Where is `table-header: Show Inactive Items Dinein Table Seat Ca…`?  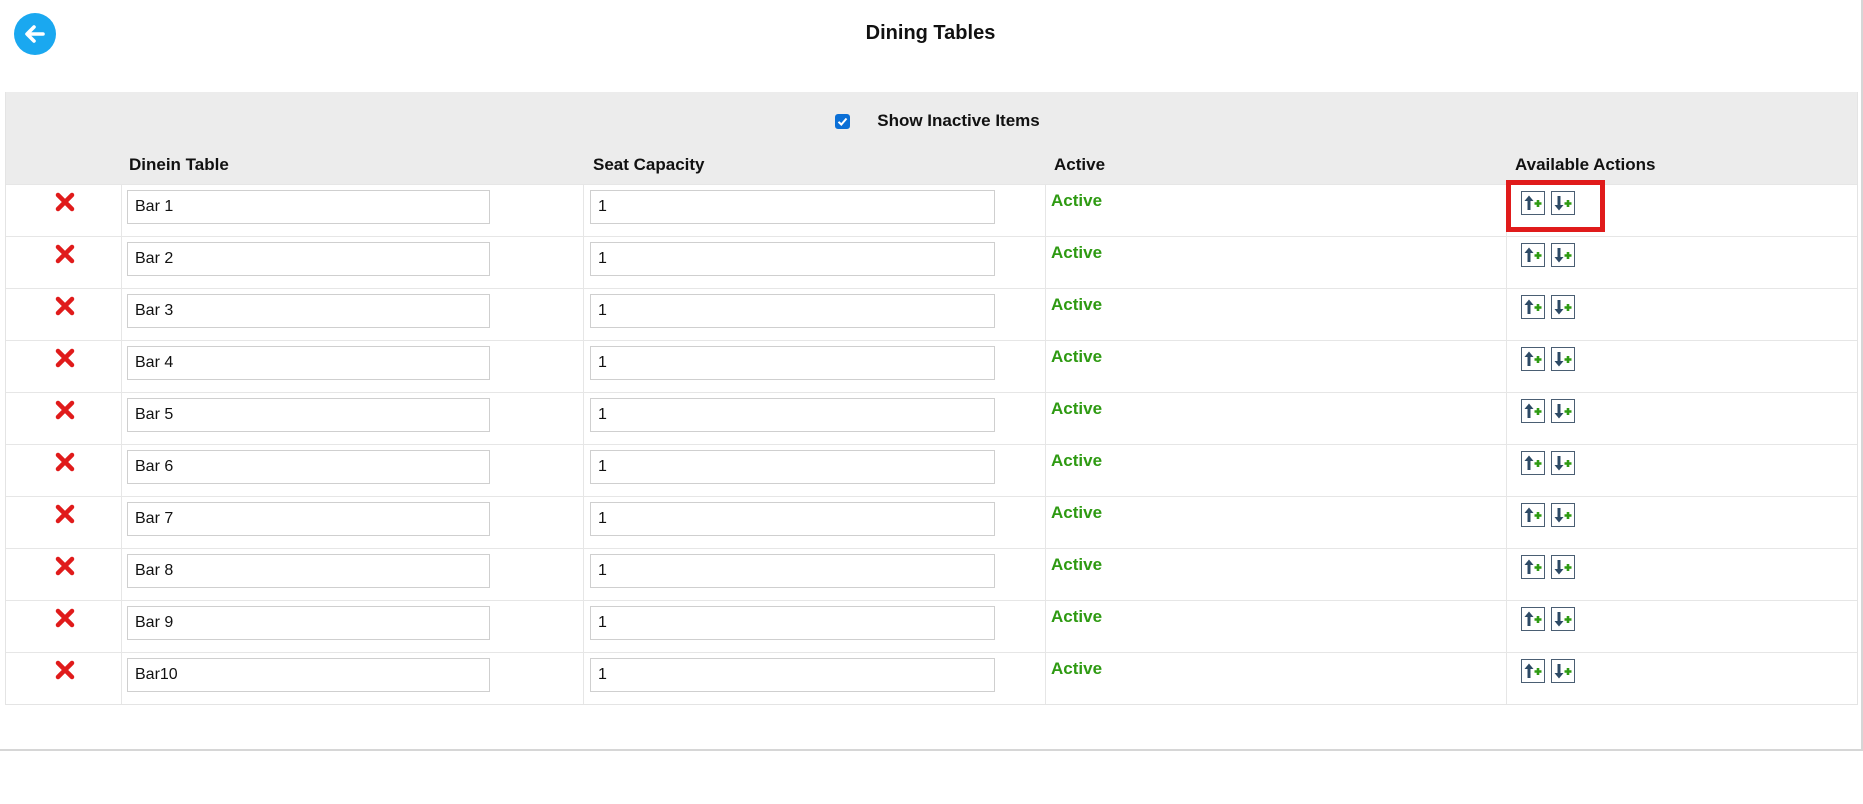 table-header: Show Inactive Items Dinein Table Seat Ca… is located at coordinates (931, 138).